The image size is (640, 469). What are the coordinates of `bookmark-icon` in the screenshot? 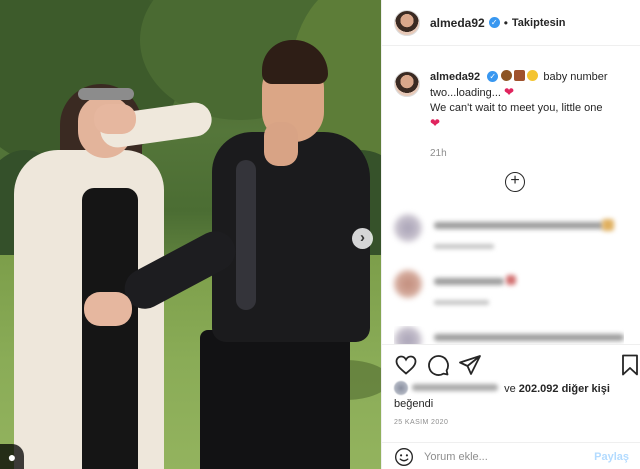 It's located at (629, 365).